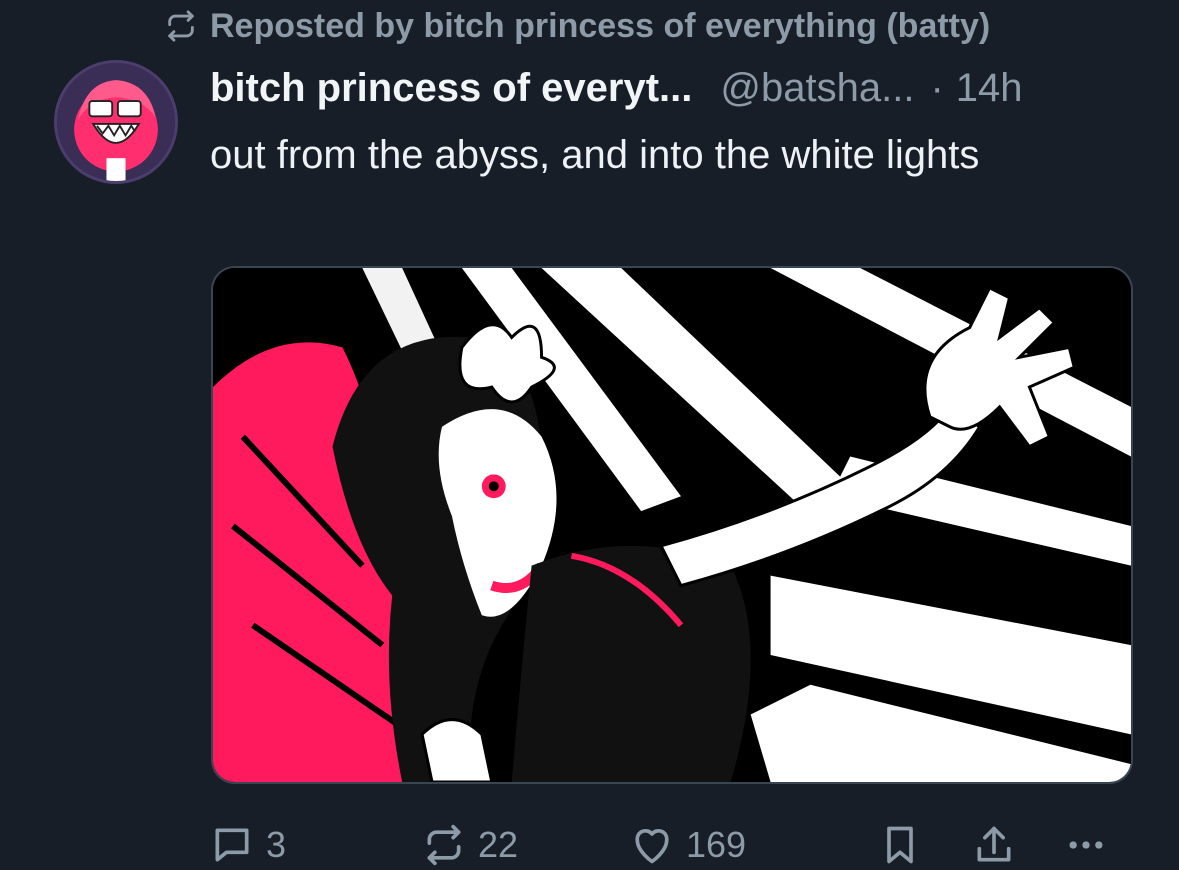 The image size is (1179, 870). Describe the element at coordinates (470, 845) in the screenshot. I see `repost-button: 22` at that location.